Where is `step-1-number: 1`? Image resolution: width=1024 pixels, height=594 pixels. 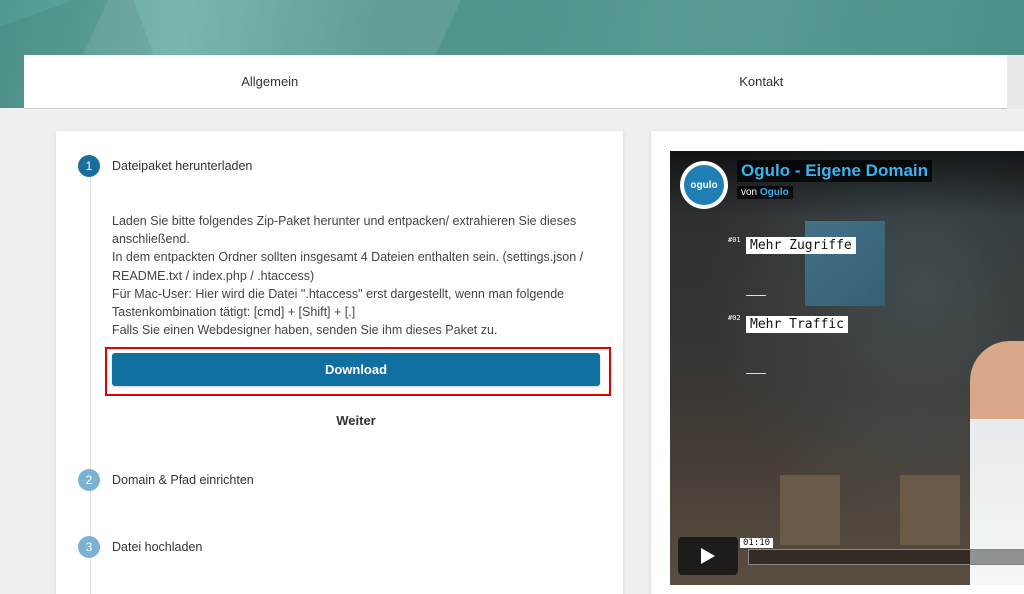 step-1-number: 1 is located at coordinates (89, 166).